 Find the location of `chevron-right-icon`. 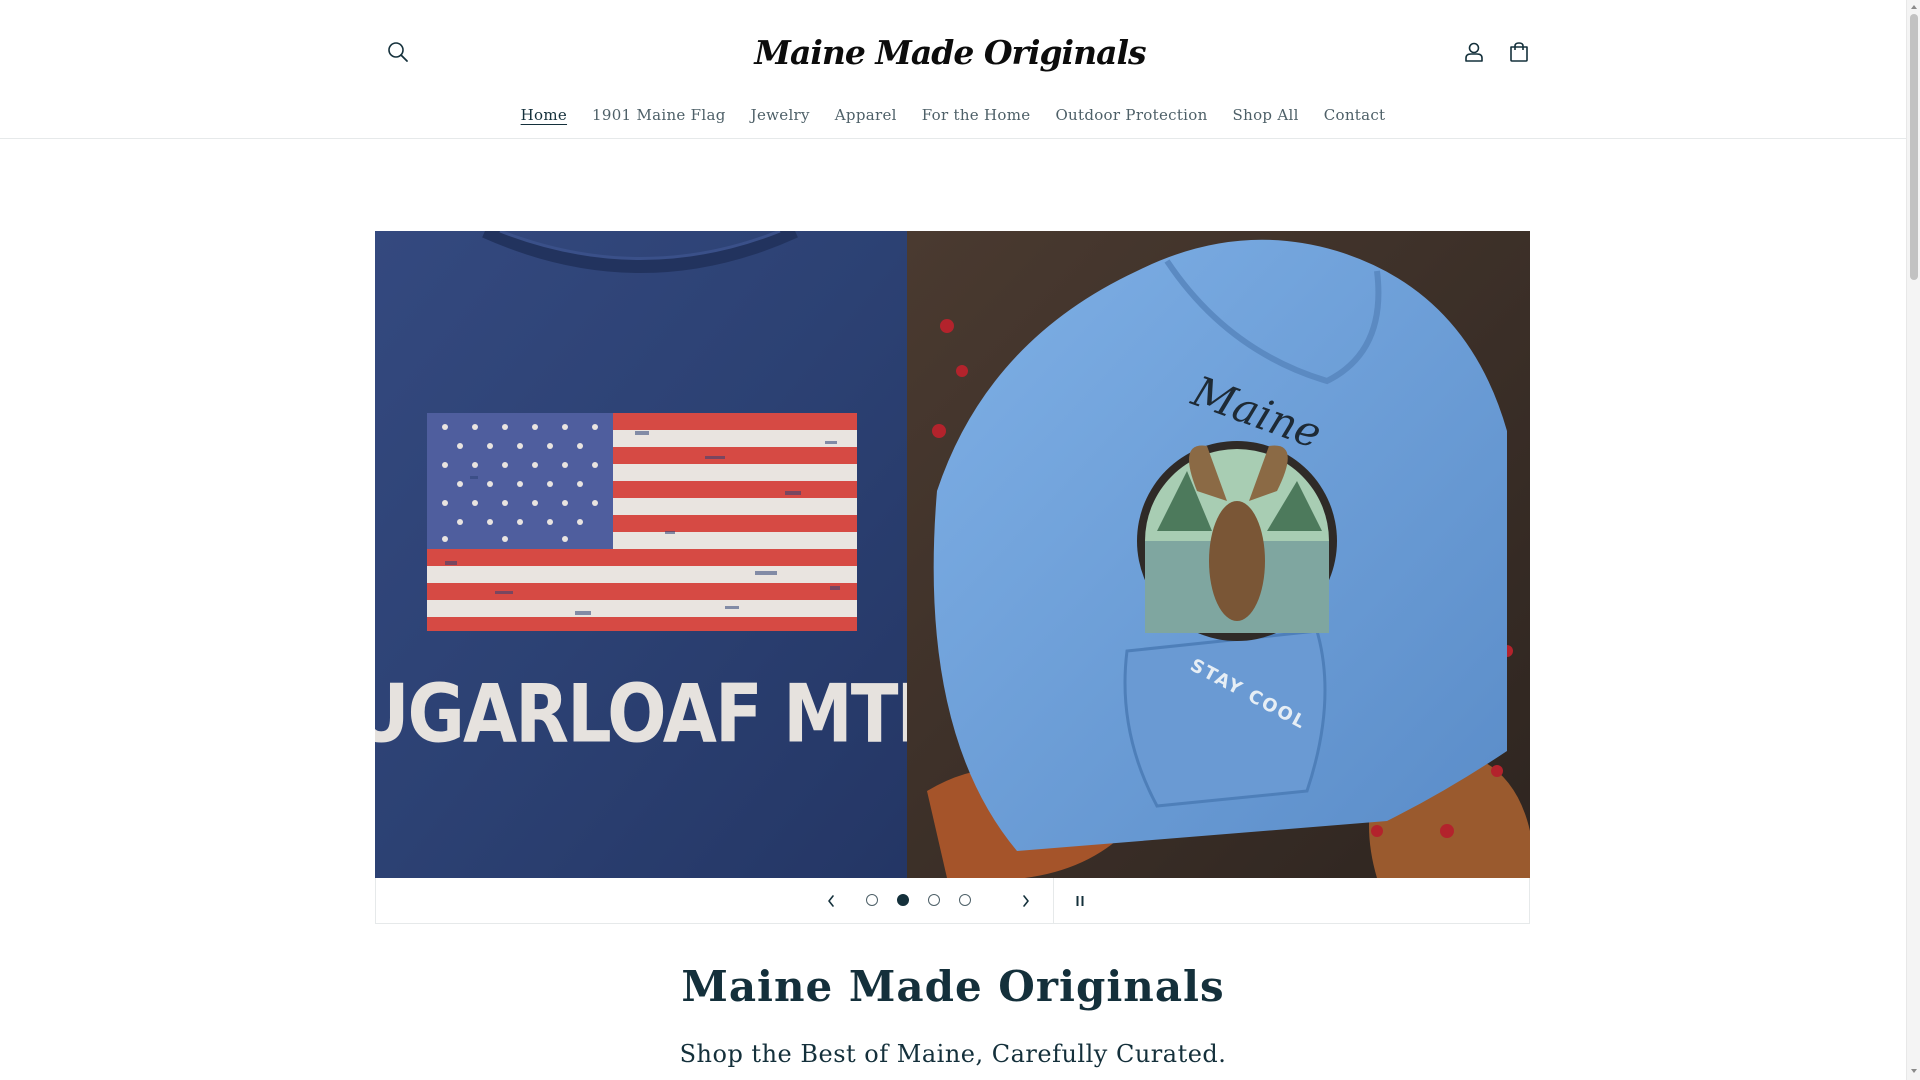

chevron-right-icon is located at coordinates (1026, 901).